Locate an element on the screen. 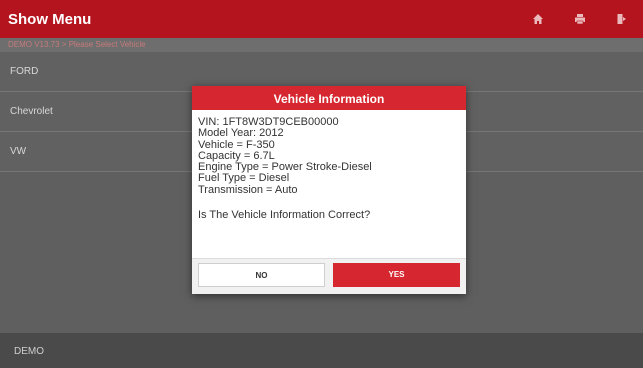 The height and width of the screenshot is (368, 643). header-actions is located at coordinates (580, 19).